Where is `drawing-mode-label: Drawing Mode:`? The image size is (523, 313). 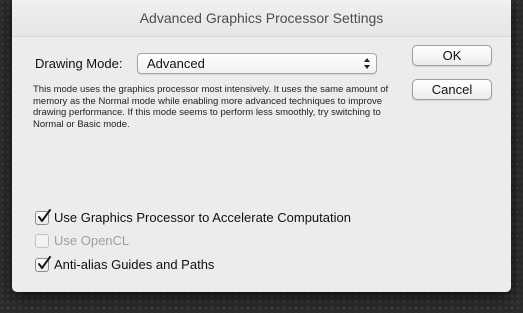 drawing-mode-label: Drawing Mode: is located at coordinates (79, 63).